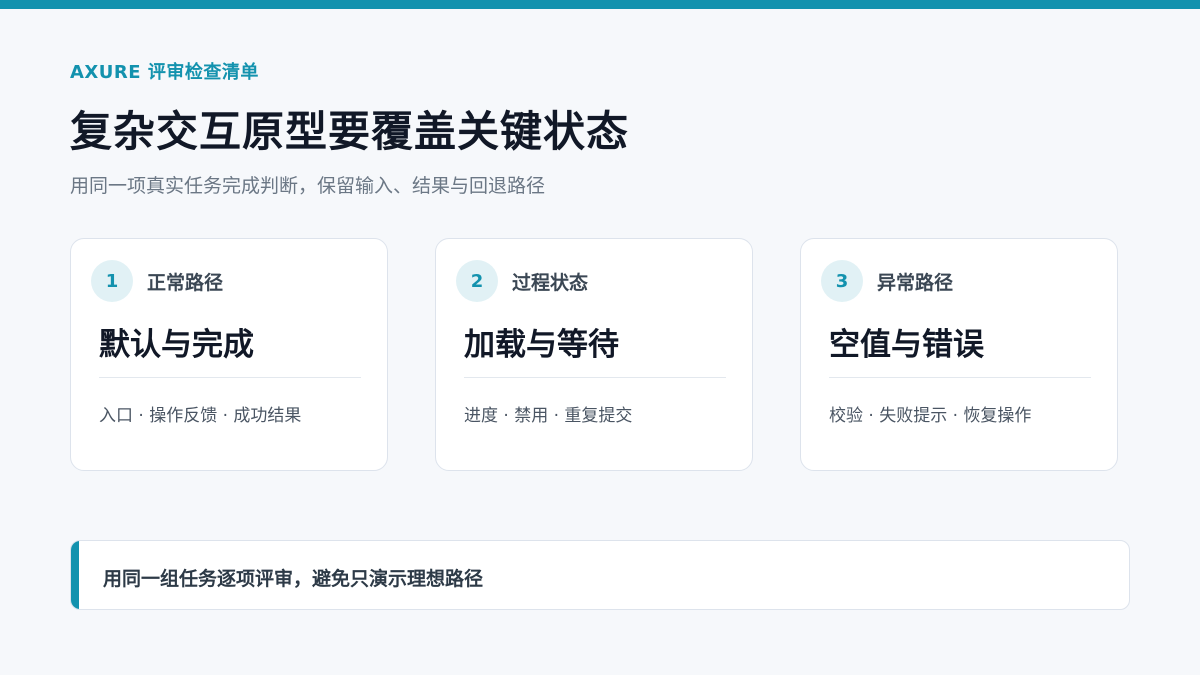 This screenshot has width=1200, height=675. What do you see at coordinates (550, 283) in the screenshot?
I see `card-kicker: 过程状态` at bounding box center [550, 283].